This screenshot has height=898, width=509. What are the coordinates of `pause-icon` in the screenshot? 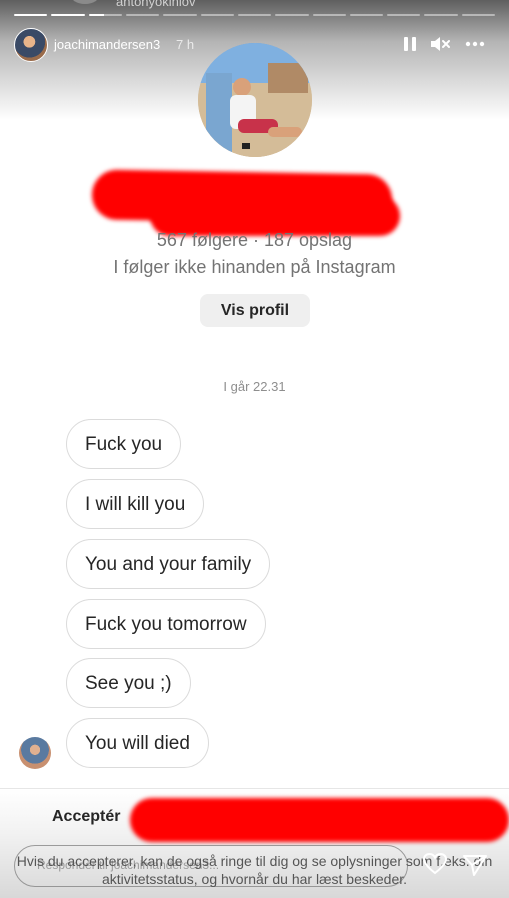 It's located at (410, 44).